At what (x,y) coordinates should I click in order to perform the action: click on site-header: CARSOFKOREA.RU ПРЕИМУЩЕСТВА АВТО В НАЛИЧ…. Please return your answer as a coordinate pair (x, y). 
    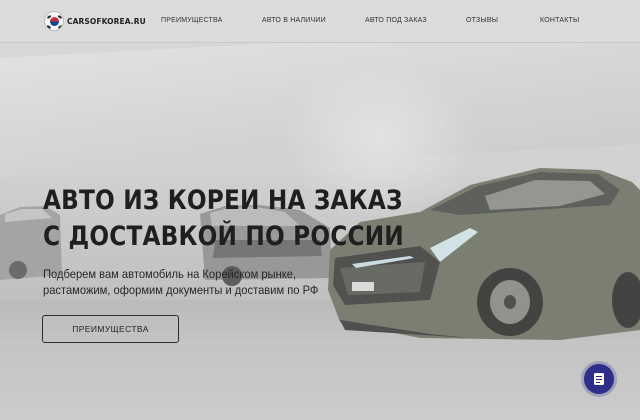
    Looking at the image, I should click on (320, 21).